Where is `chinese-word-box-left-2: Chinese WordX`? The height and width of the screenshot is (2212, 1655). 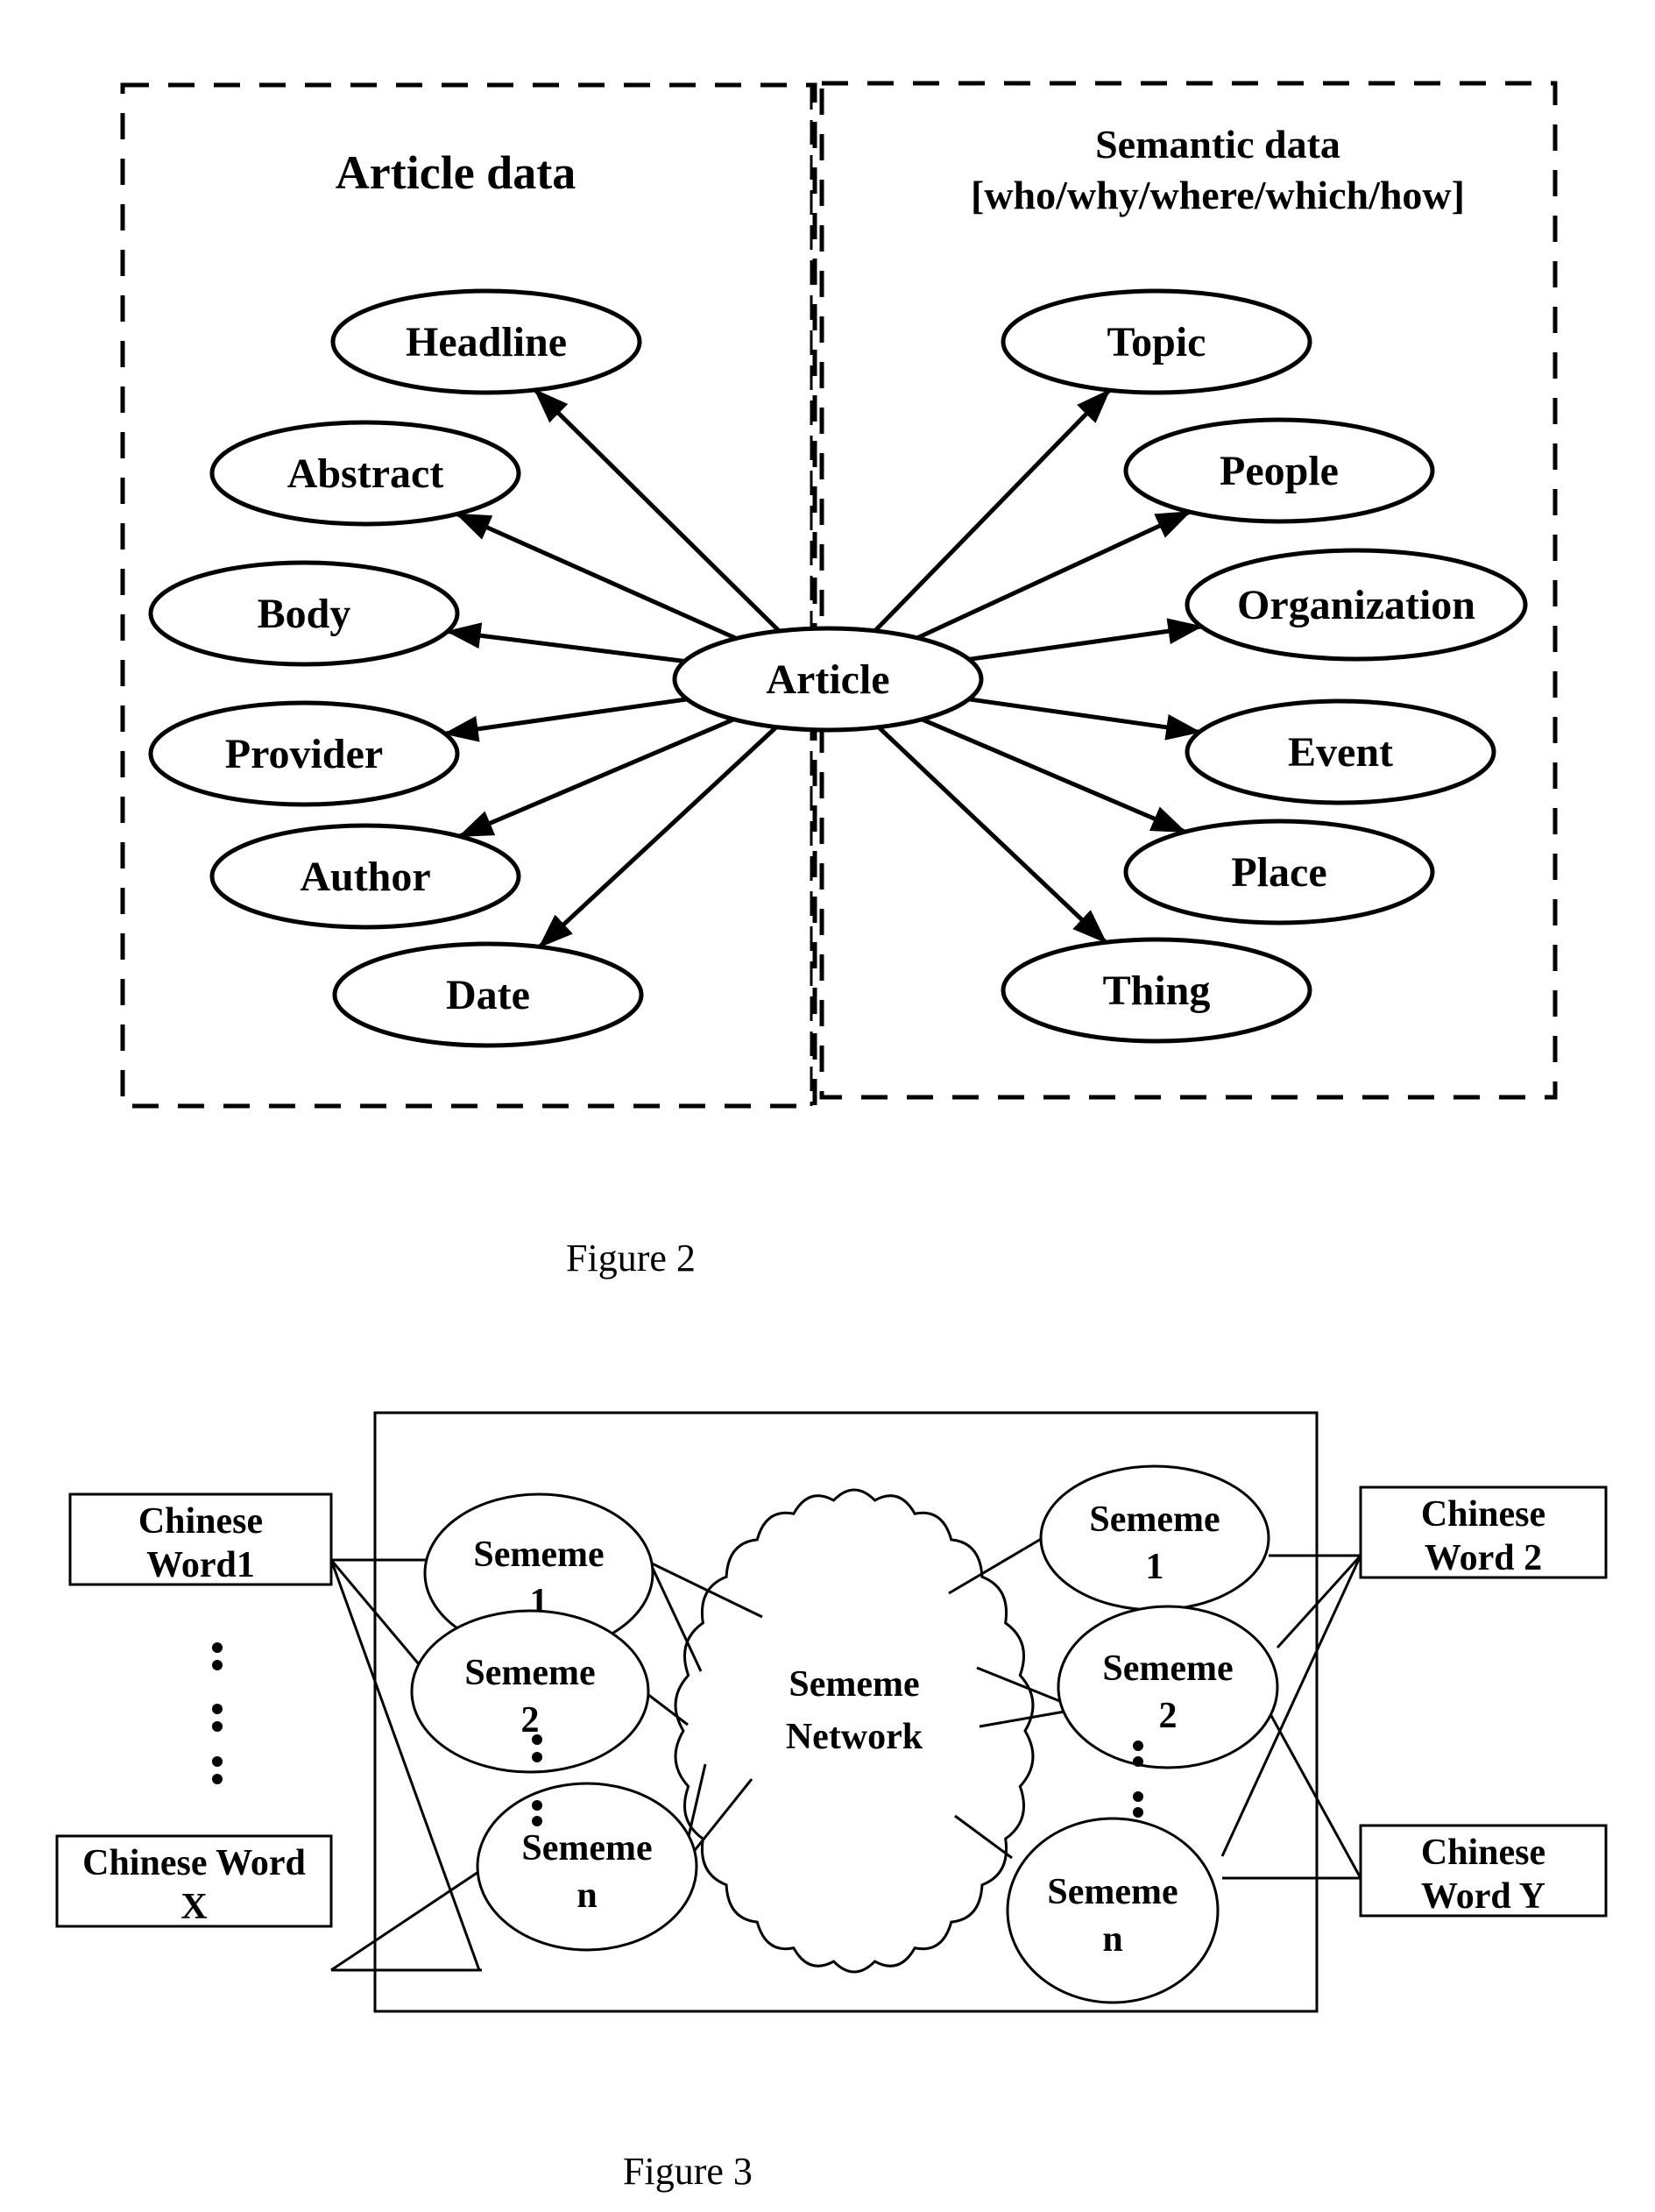 chinese-word-box-left-2: Chinese WordX is located at coordinates (194, 1881).